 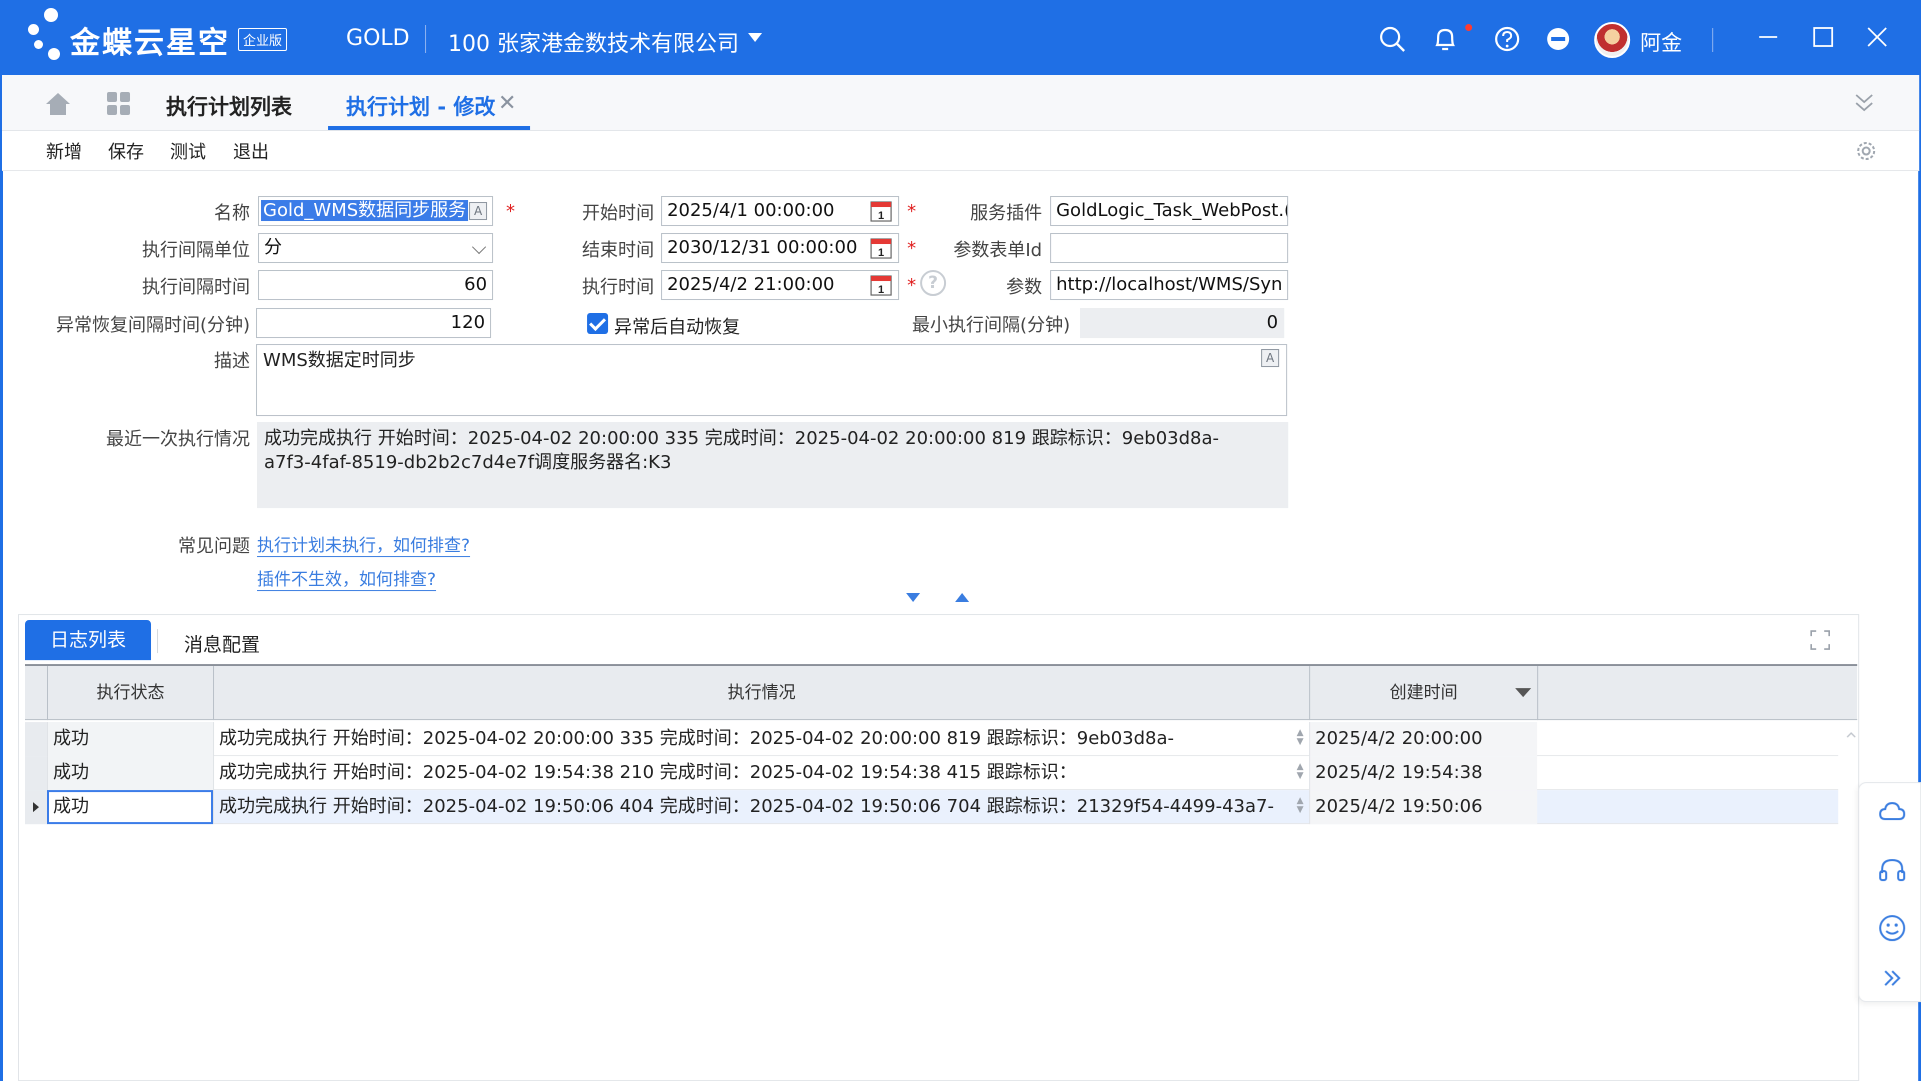 What do you see at coordinates (1768, 37) in the screenshot?
I see `minimize-icon` at bounding box center [1768, 37].